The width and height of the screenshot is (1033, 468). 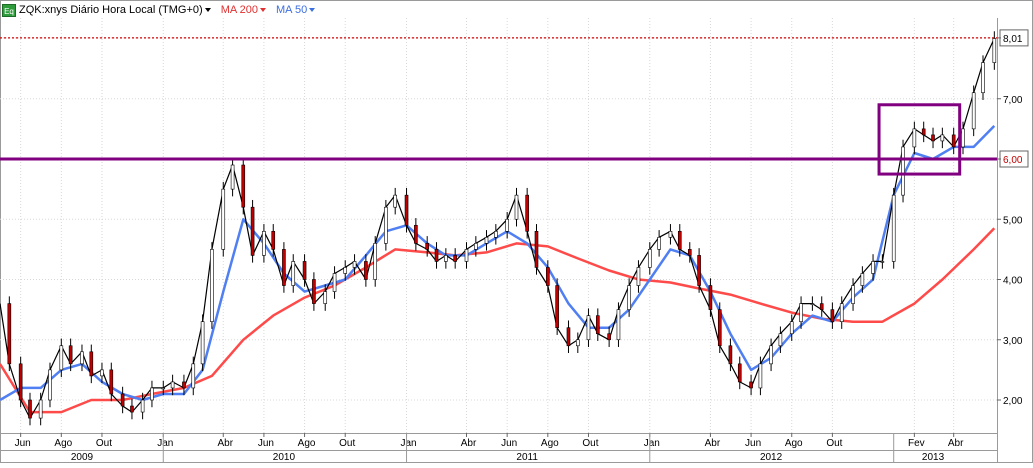 What do you see at coordinates (1013, 160) in the screenshot?
I see `y-tick-label: 6,00` at bounding box center [1013, 160].